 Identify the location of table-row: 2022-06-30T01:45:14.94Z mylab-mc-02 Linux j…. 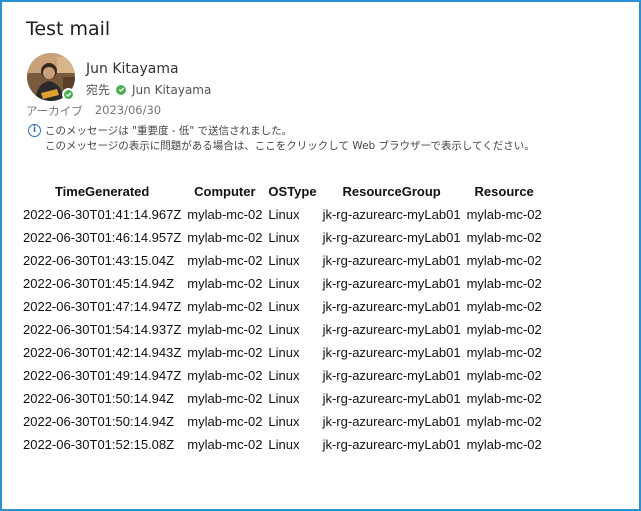
(282, 283).